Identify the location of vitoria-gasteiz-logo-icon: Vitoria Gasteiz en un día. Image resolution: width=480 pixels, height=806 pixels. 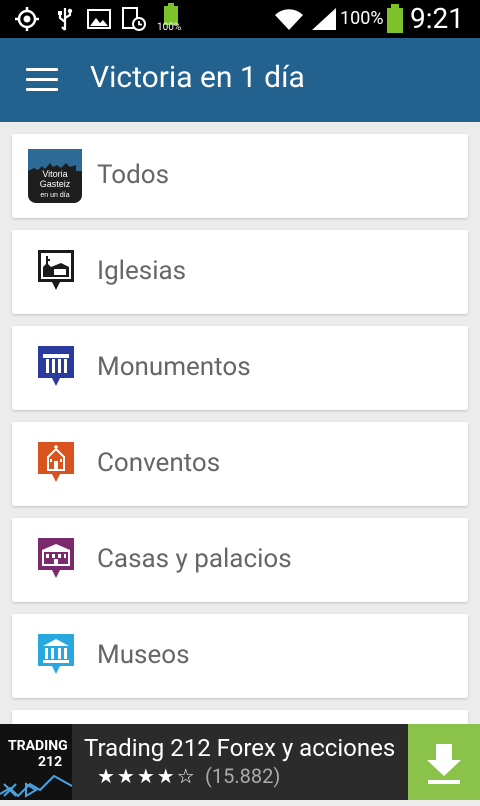
(55, 176).